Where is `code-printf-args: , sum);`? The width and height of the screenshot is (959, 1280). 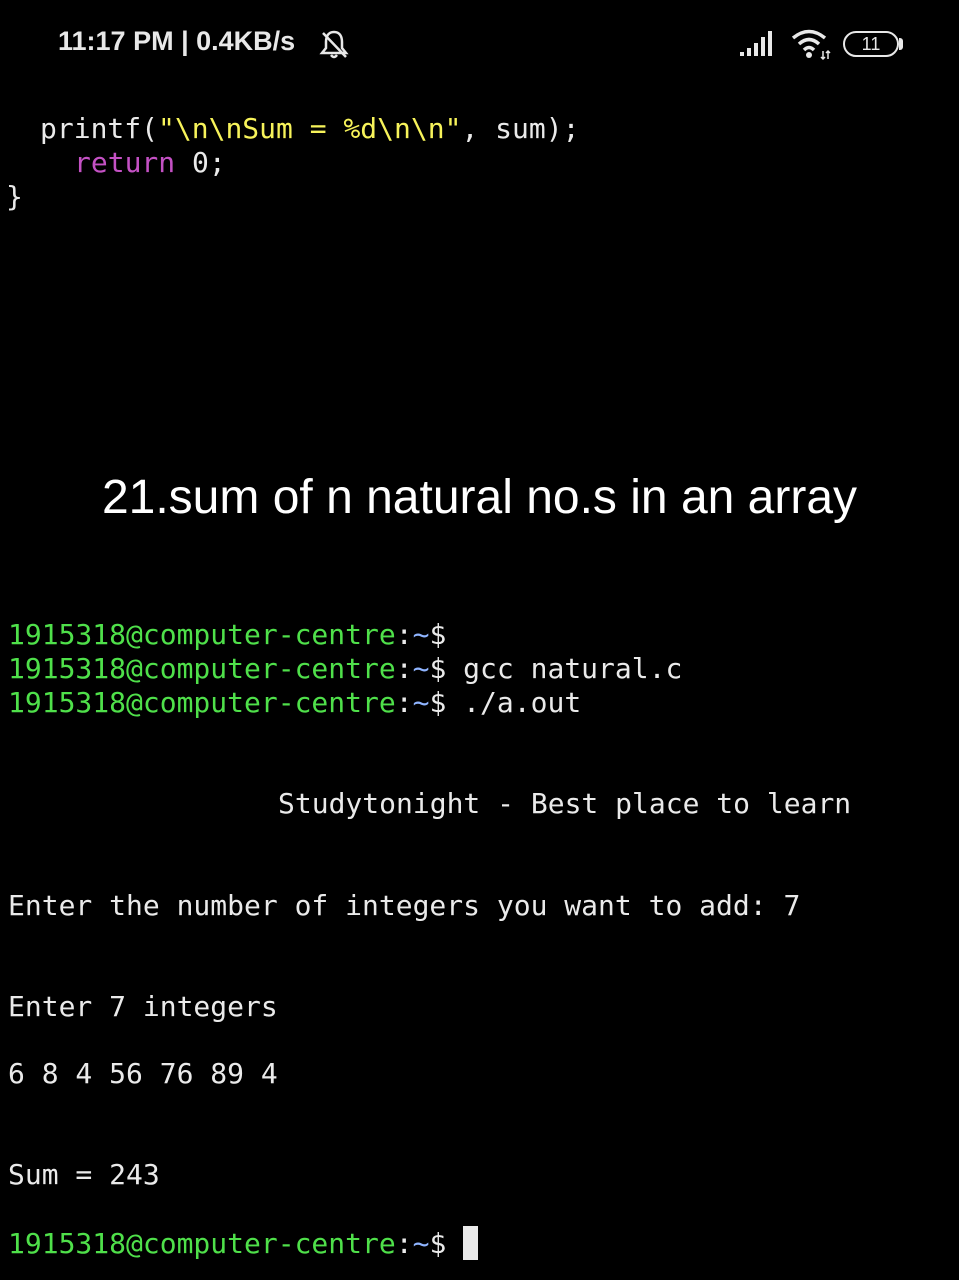
code-printf-args: , sum); is located at coordinates (520, 128).